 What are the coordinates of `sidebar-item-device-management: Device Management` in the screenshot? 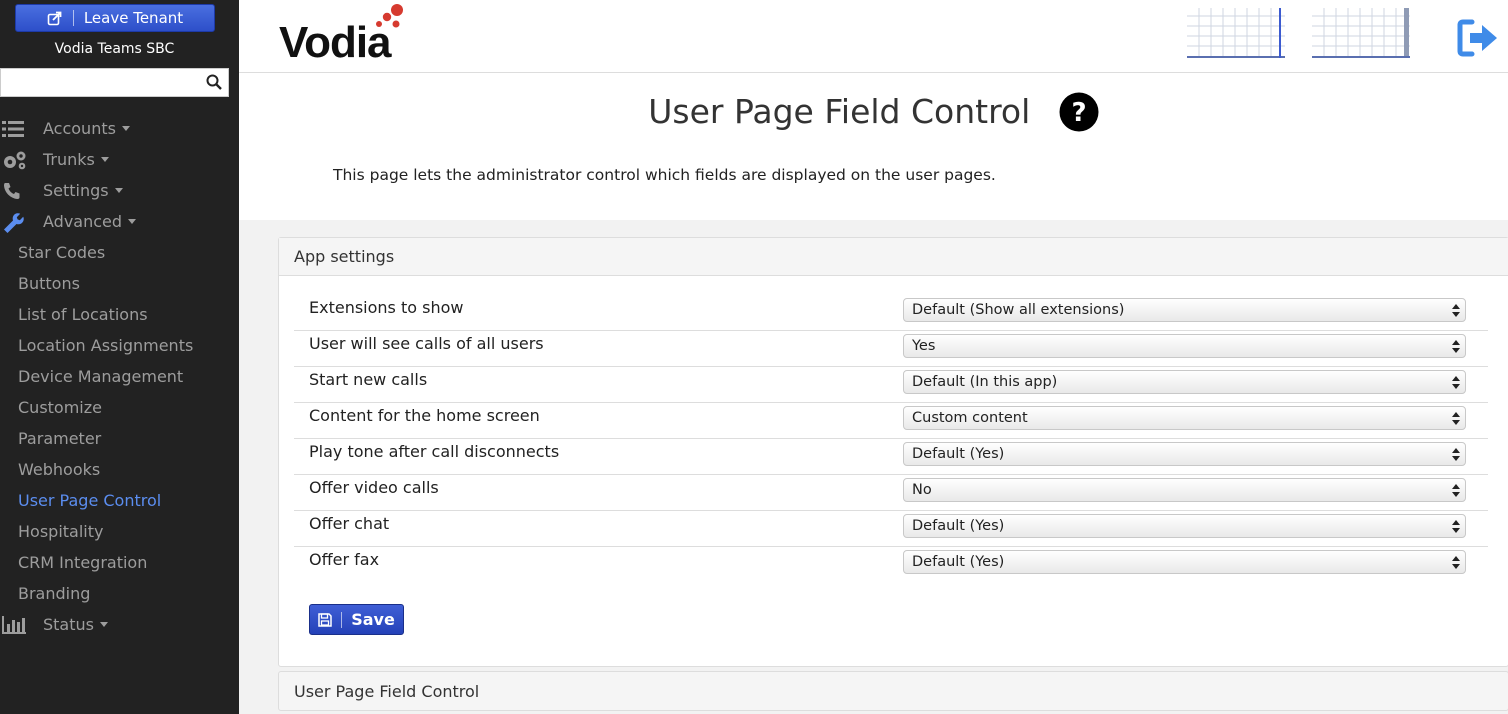 It's located at (119, 376).